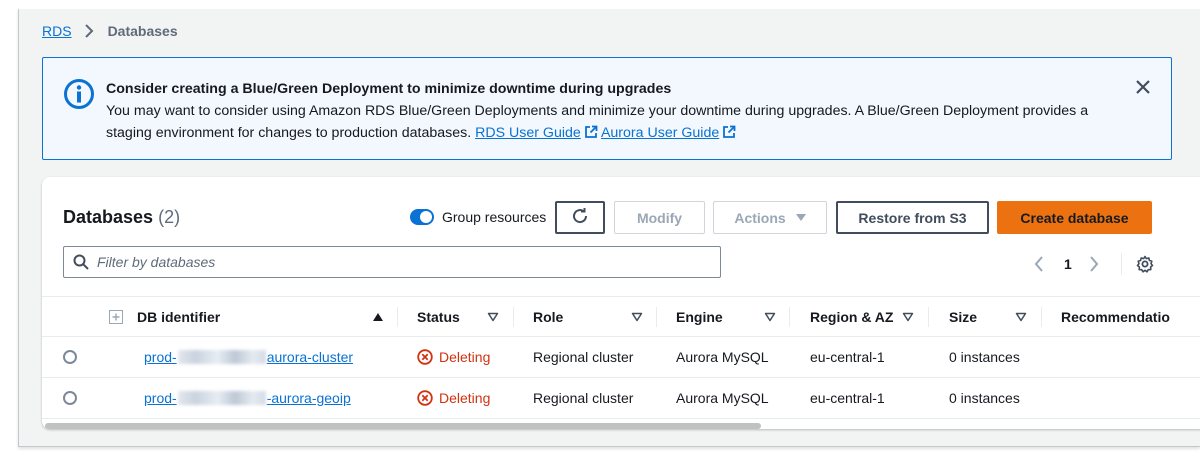 The height and width of the screenshot is (462, 1200). I want to click on column-status-label: Status, so click(438, 316).